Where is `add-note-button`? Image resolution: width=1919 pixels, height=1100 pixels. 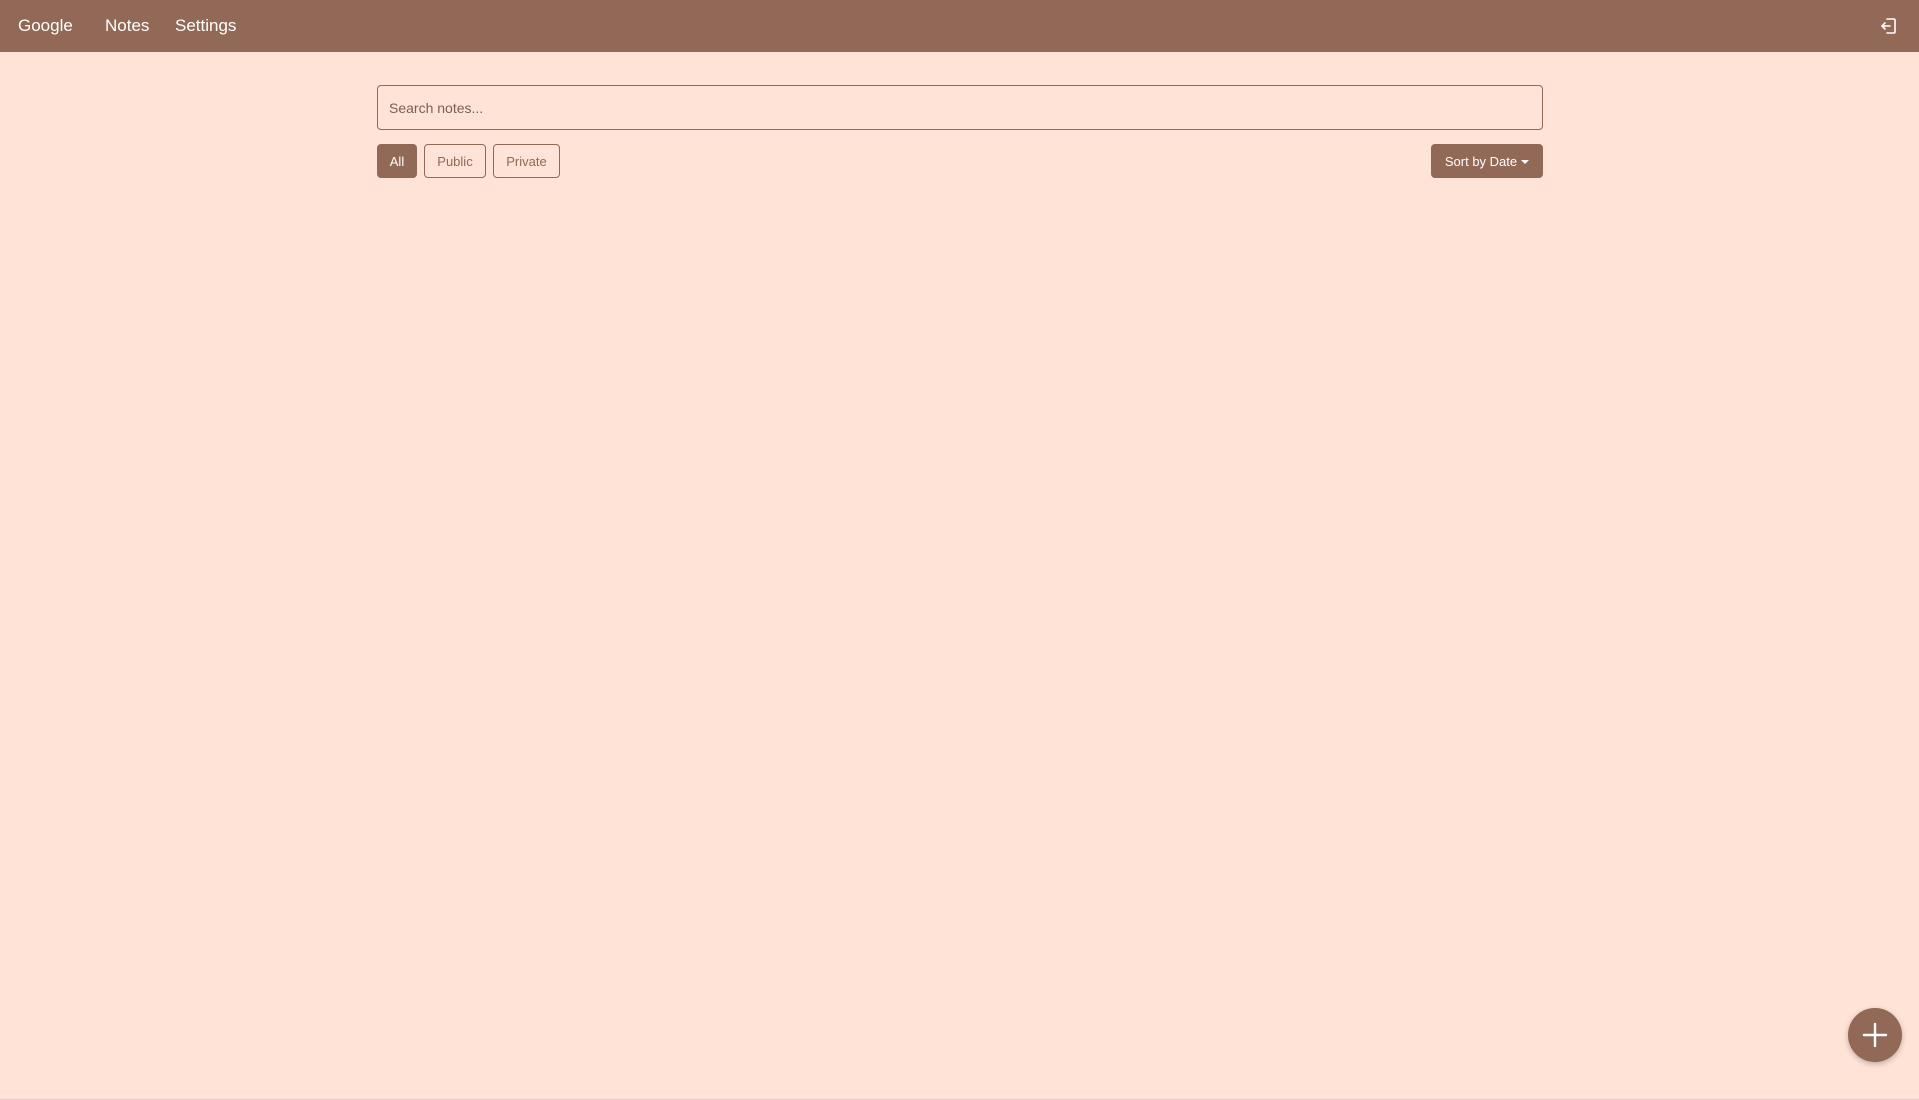
add-note-button is located at coordinates (1875, 1035).